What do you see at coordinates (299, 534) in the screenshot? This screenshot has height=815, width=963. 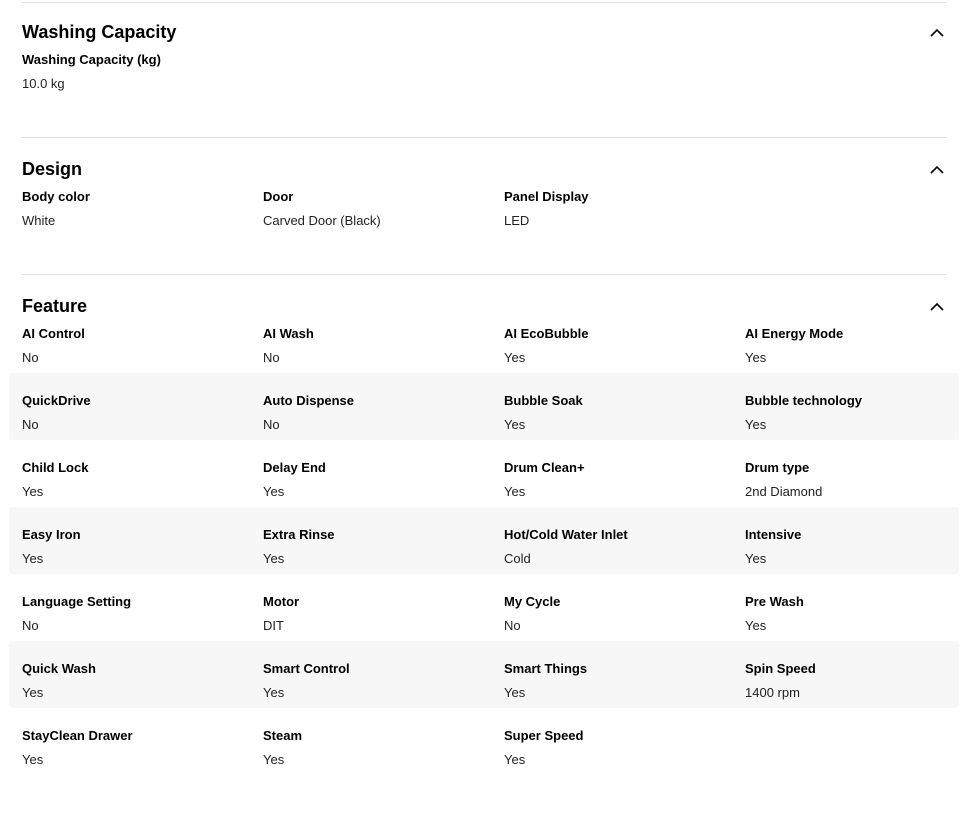 I see `spec-label: Extra Rinse` at bounding box center [299, 534].